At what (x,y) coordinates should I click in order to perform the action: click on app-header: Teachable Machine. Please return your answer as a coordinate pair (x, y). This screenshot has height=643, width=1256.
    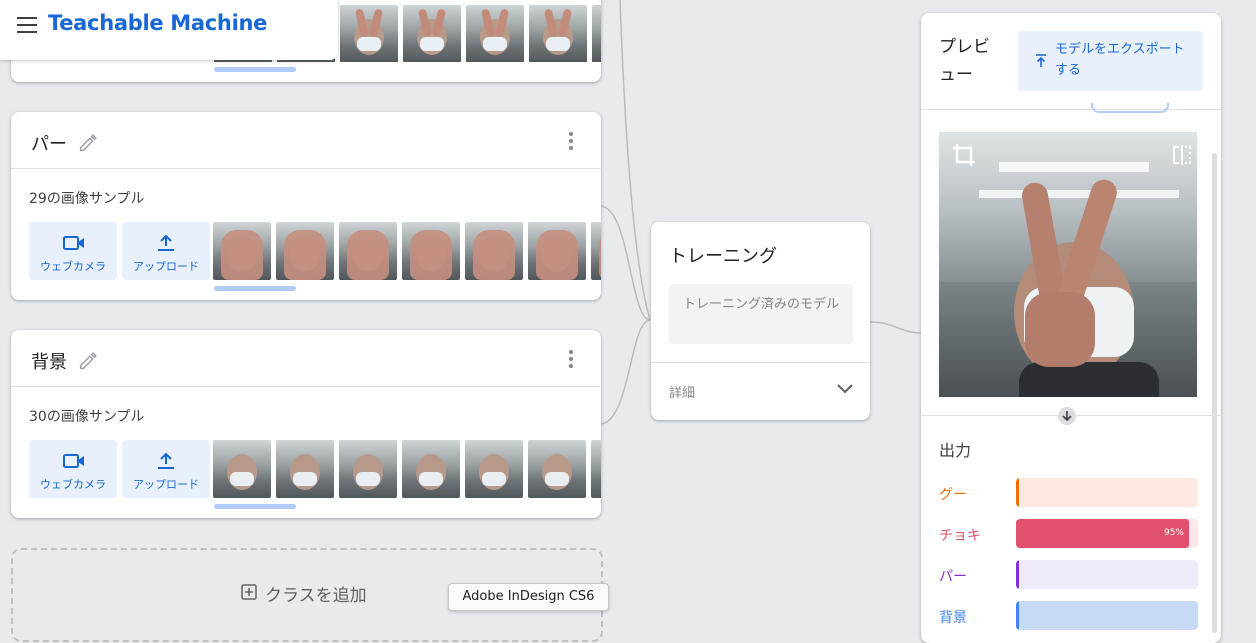
    Looking at the image, I should click on (169, 30).